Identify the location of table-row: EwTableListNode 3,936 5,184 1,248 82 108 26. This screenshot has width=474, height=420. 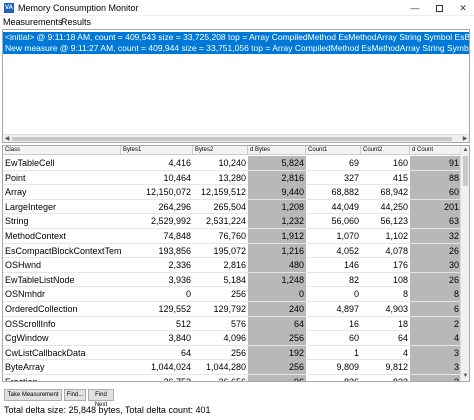
(232, 280).